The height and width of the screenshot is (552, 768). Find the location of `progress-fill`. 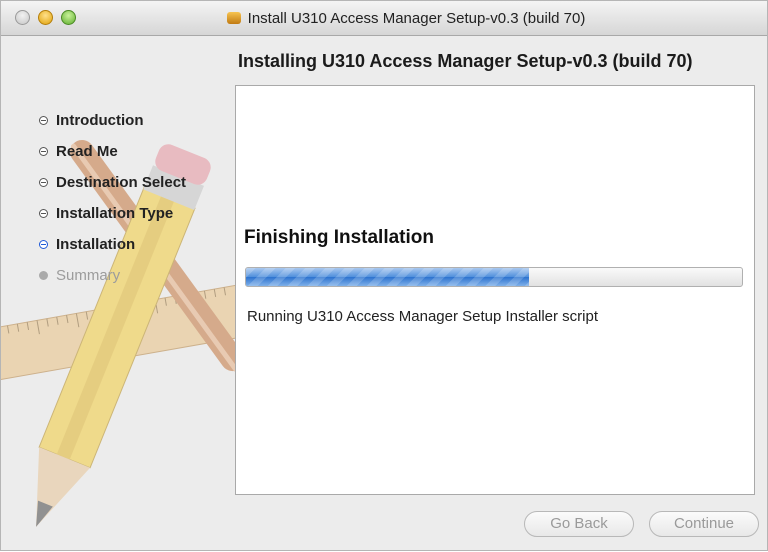

progress-fill is located at coordinates (387, 277).